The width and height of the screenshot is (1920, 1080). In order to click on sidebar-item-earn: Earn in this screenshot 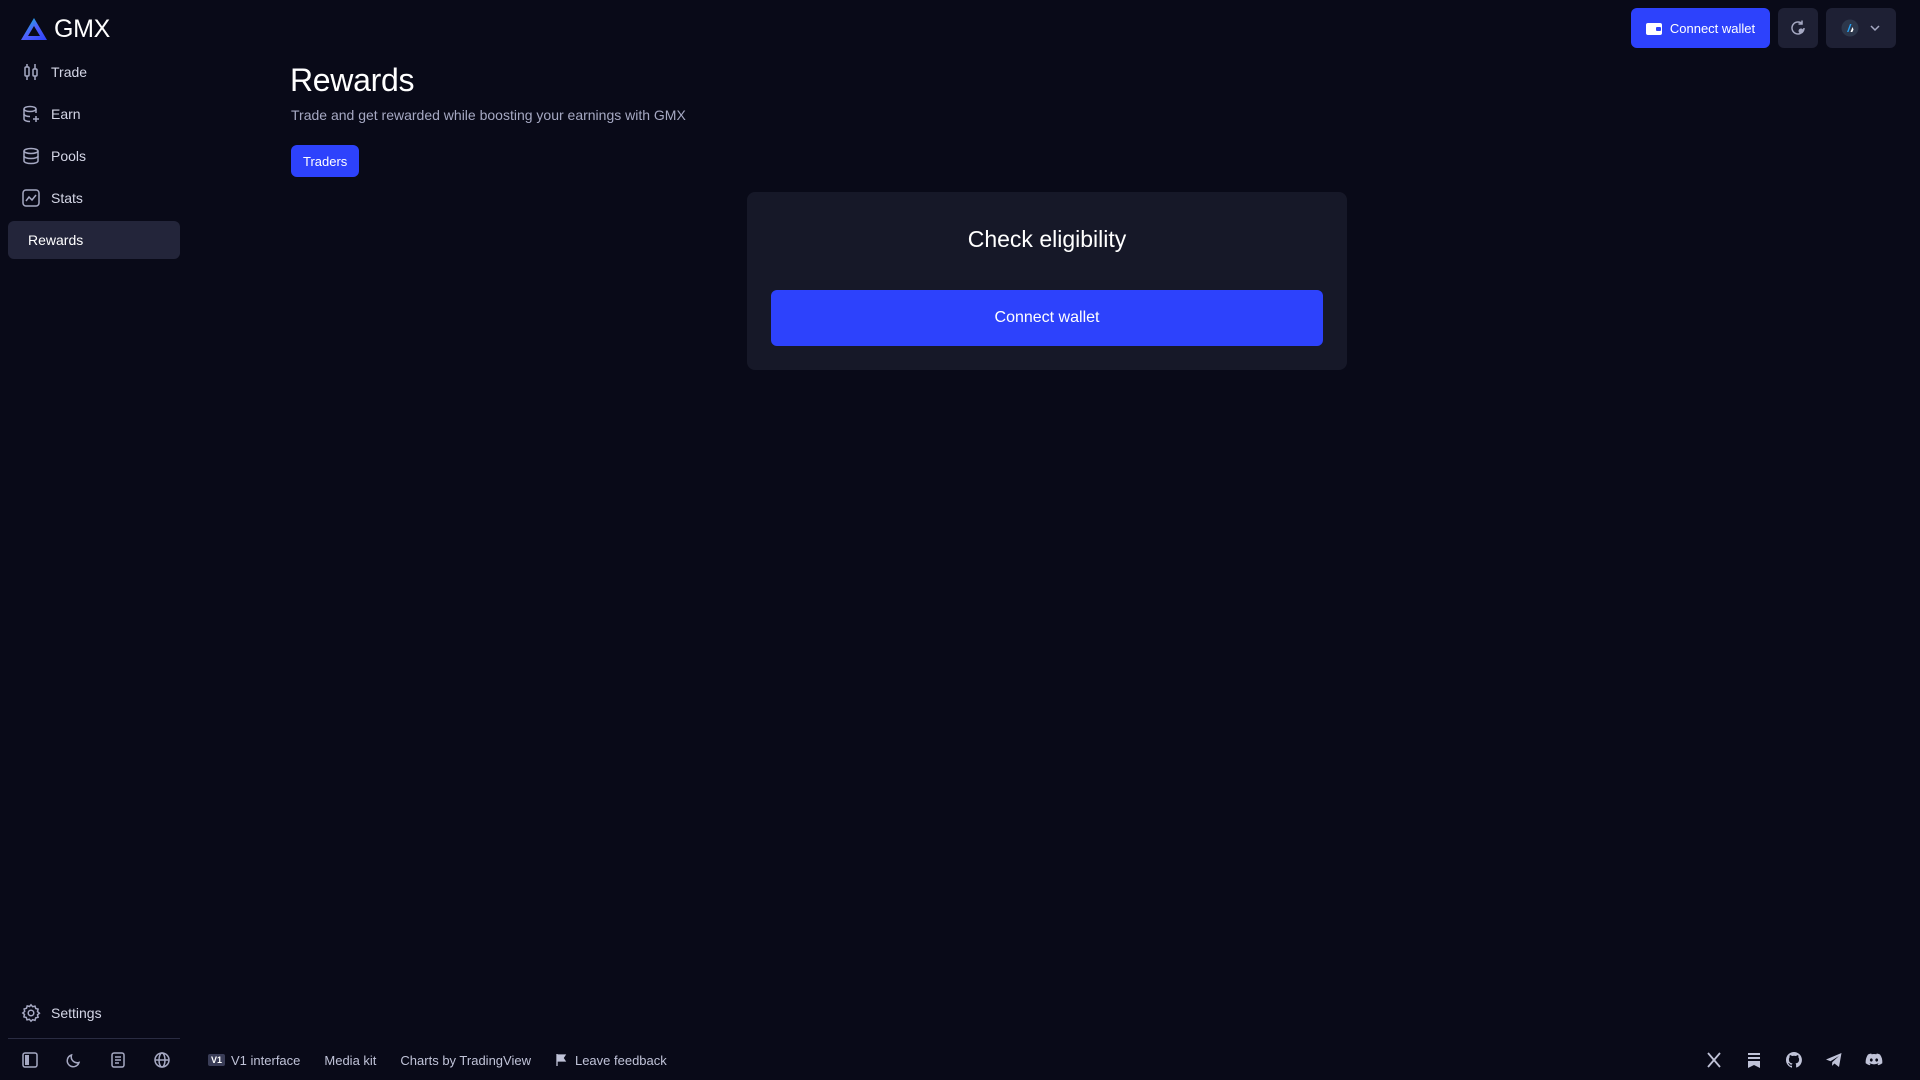, I will do `click(94, 114)`.